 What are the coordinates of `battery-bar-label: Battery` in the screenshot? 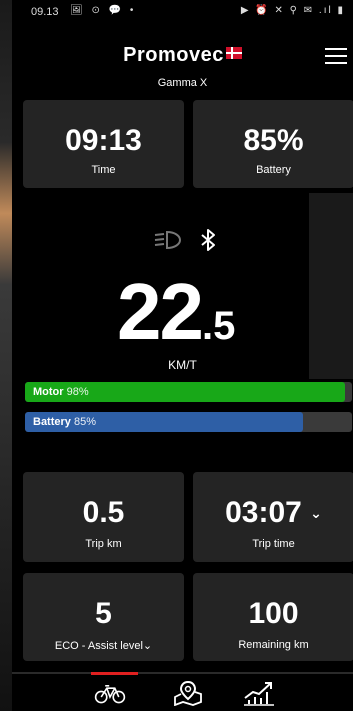 It's located at (52, 422).